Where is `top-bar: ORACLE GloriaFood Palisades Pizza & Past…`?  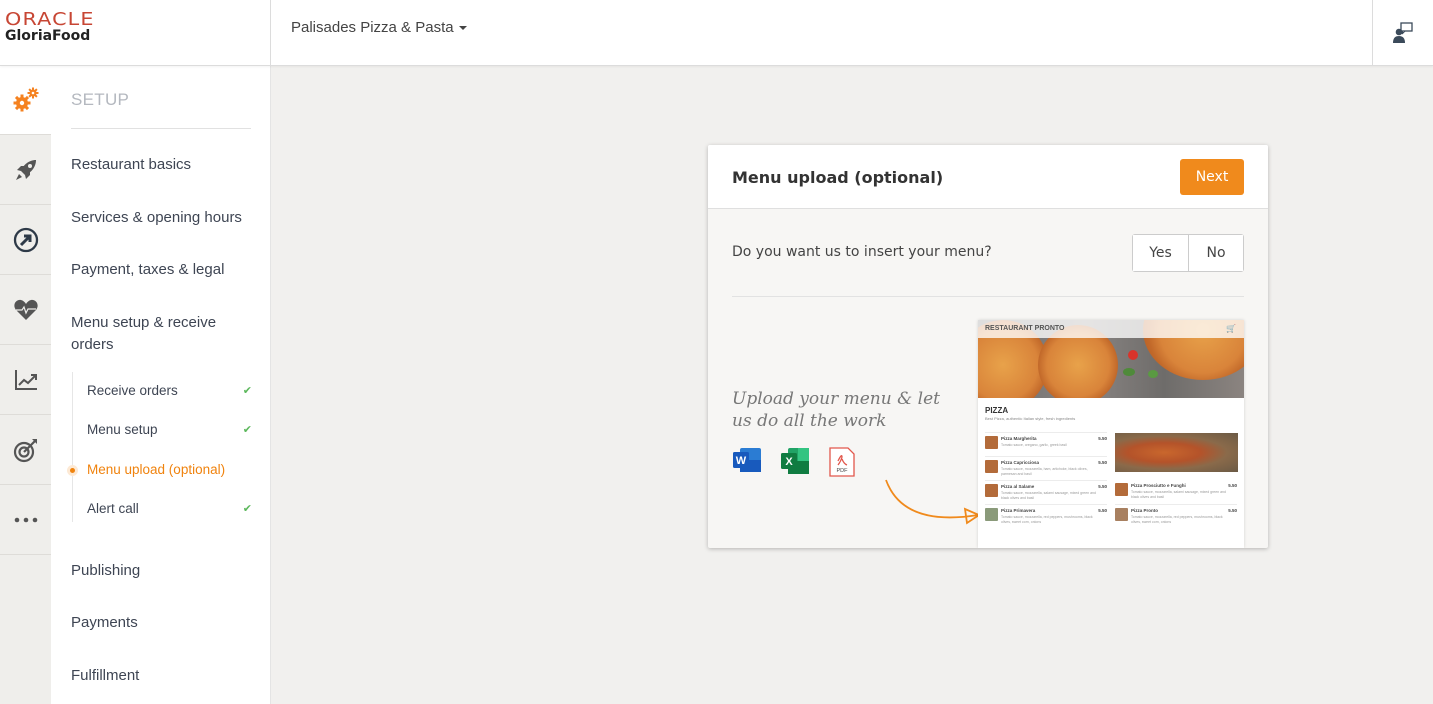 top-bar: ORACLE GloriaFood Palisades Pizza & Past… is located at coordinates (716, 33).